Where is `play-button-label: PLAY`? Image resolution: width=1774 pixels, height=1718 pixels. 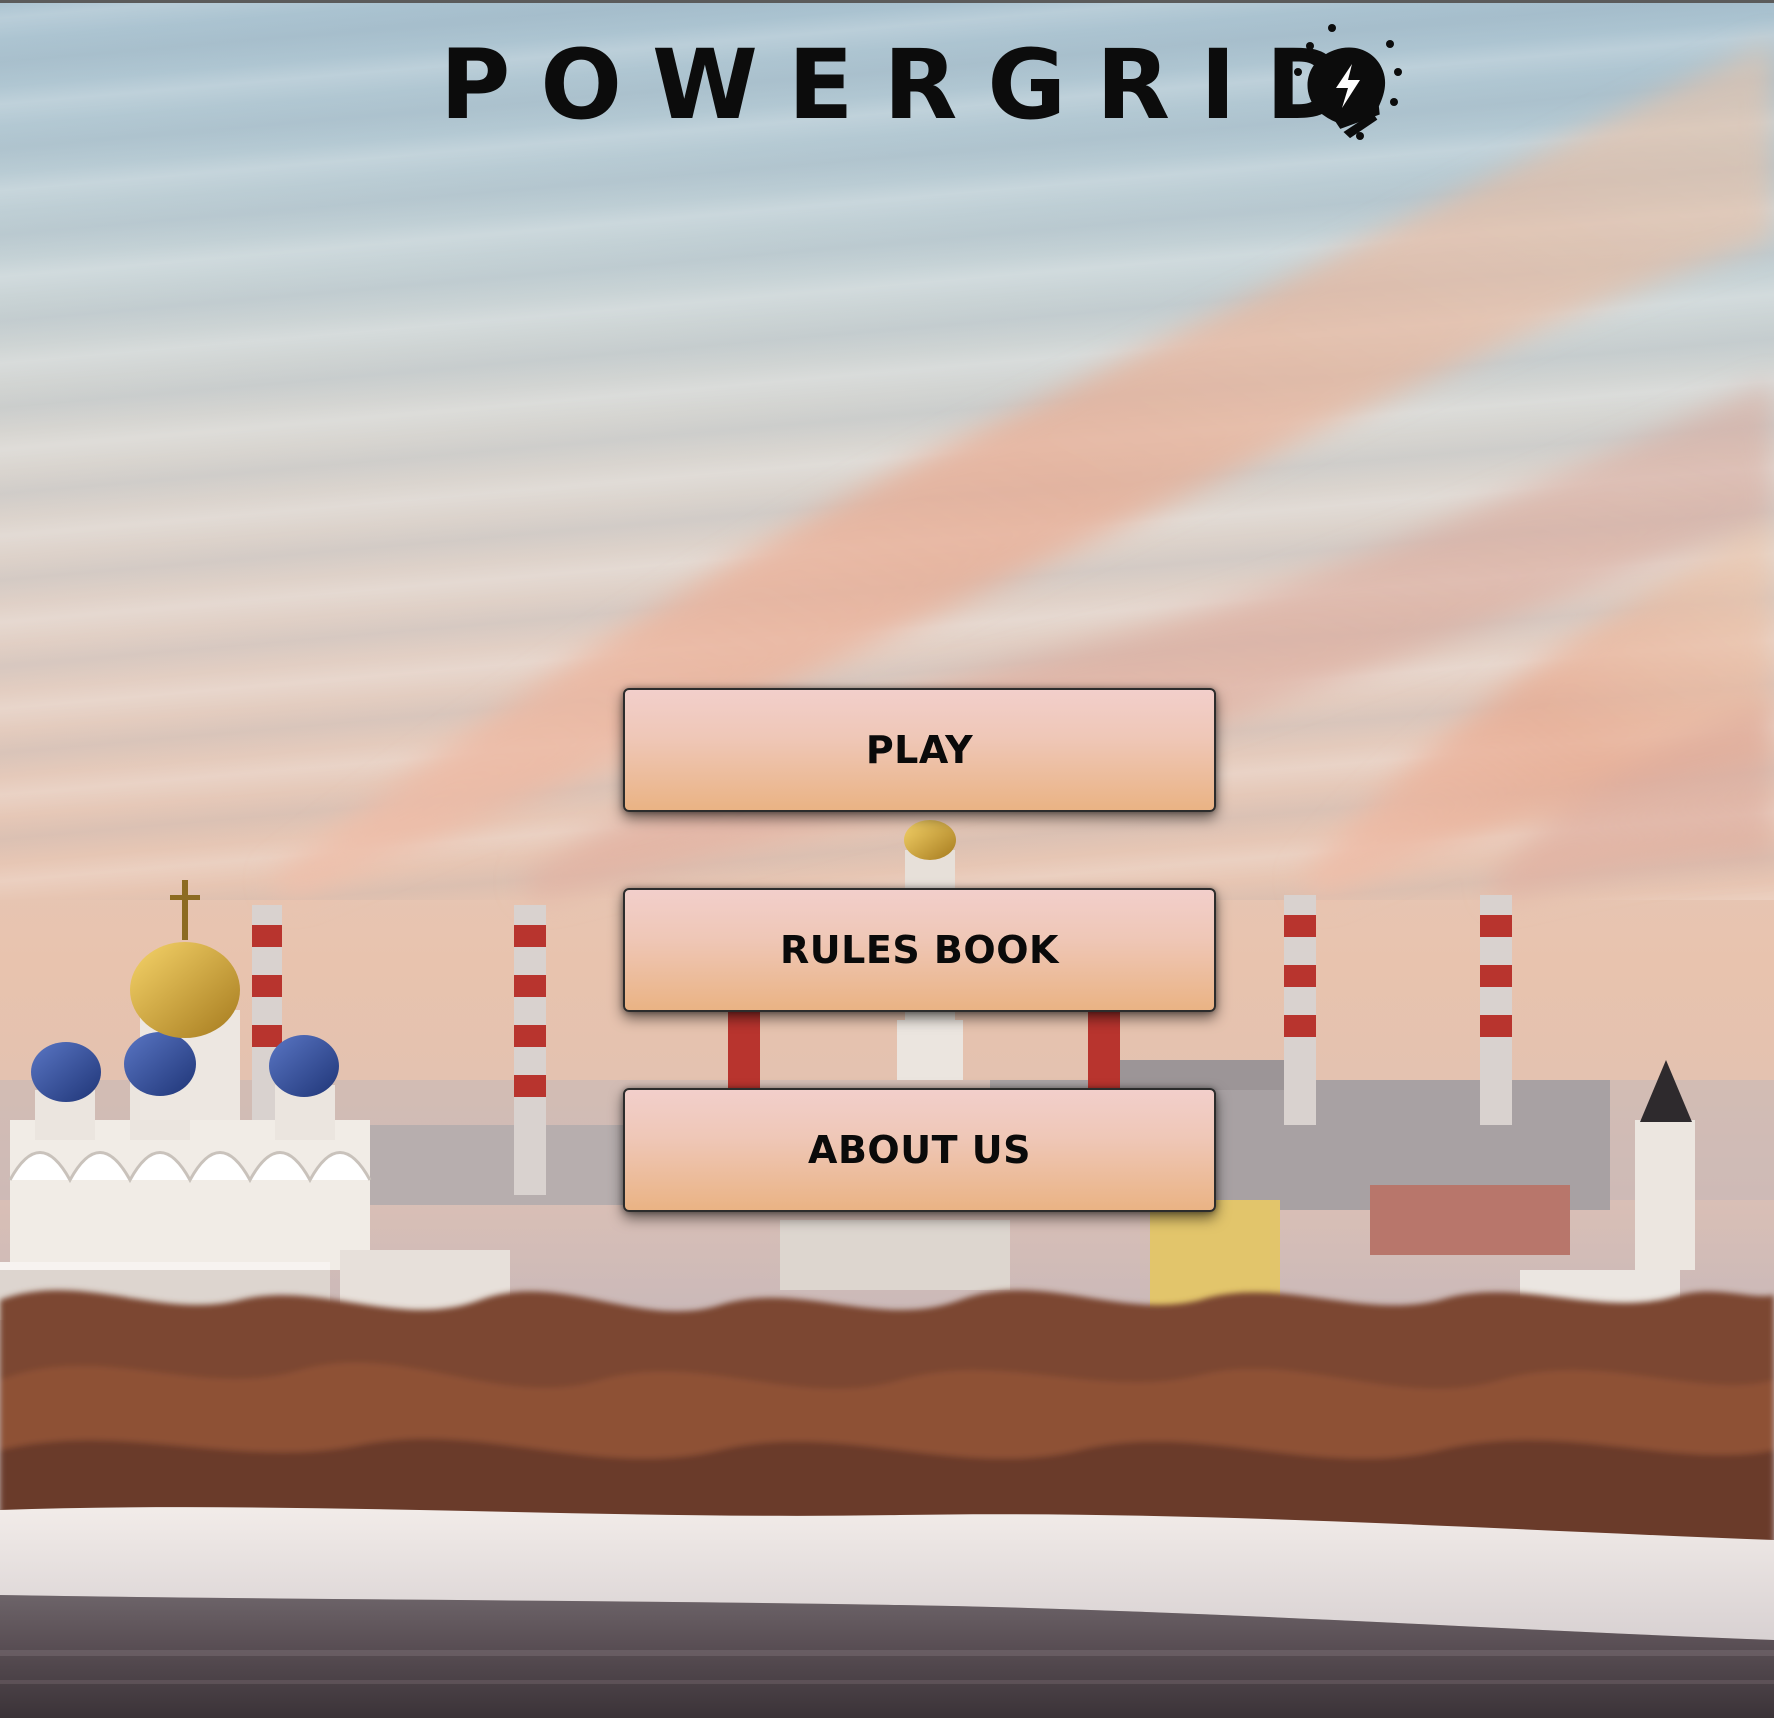
play-button-label: PLAY is located at coordinates (919, 750).